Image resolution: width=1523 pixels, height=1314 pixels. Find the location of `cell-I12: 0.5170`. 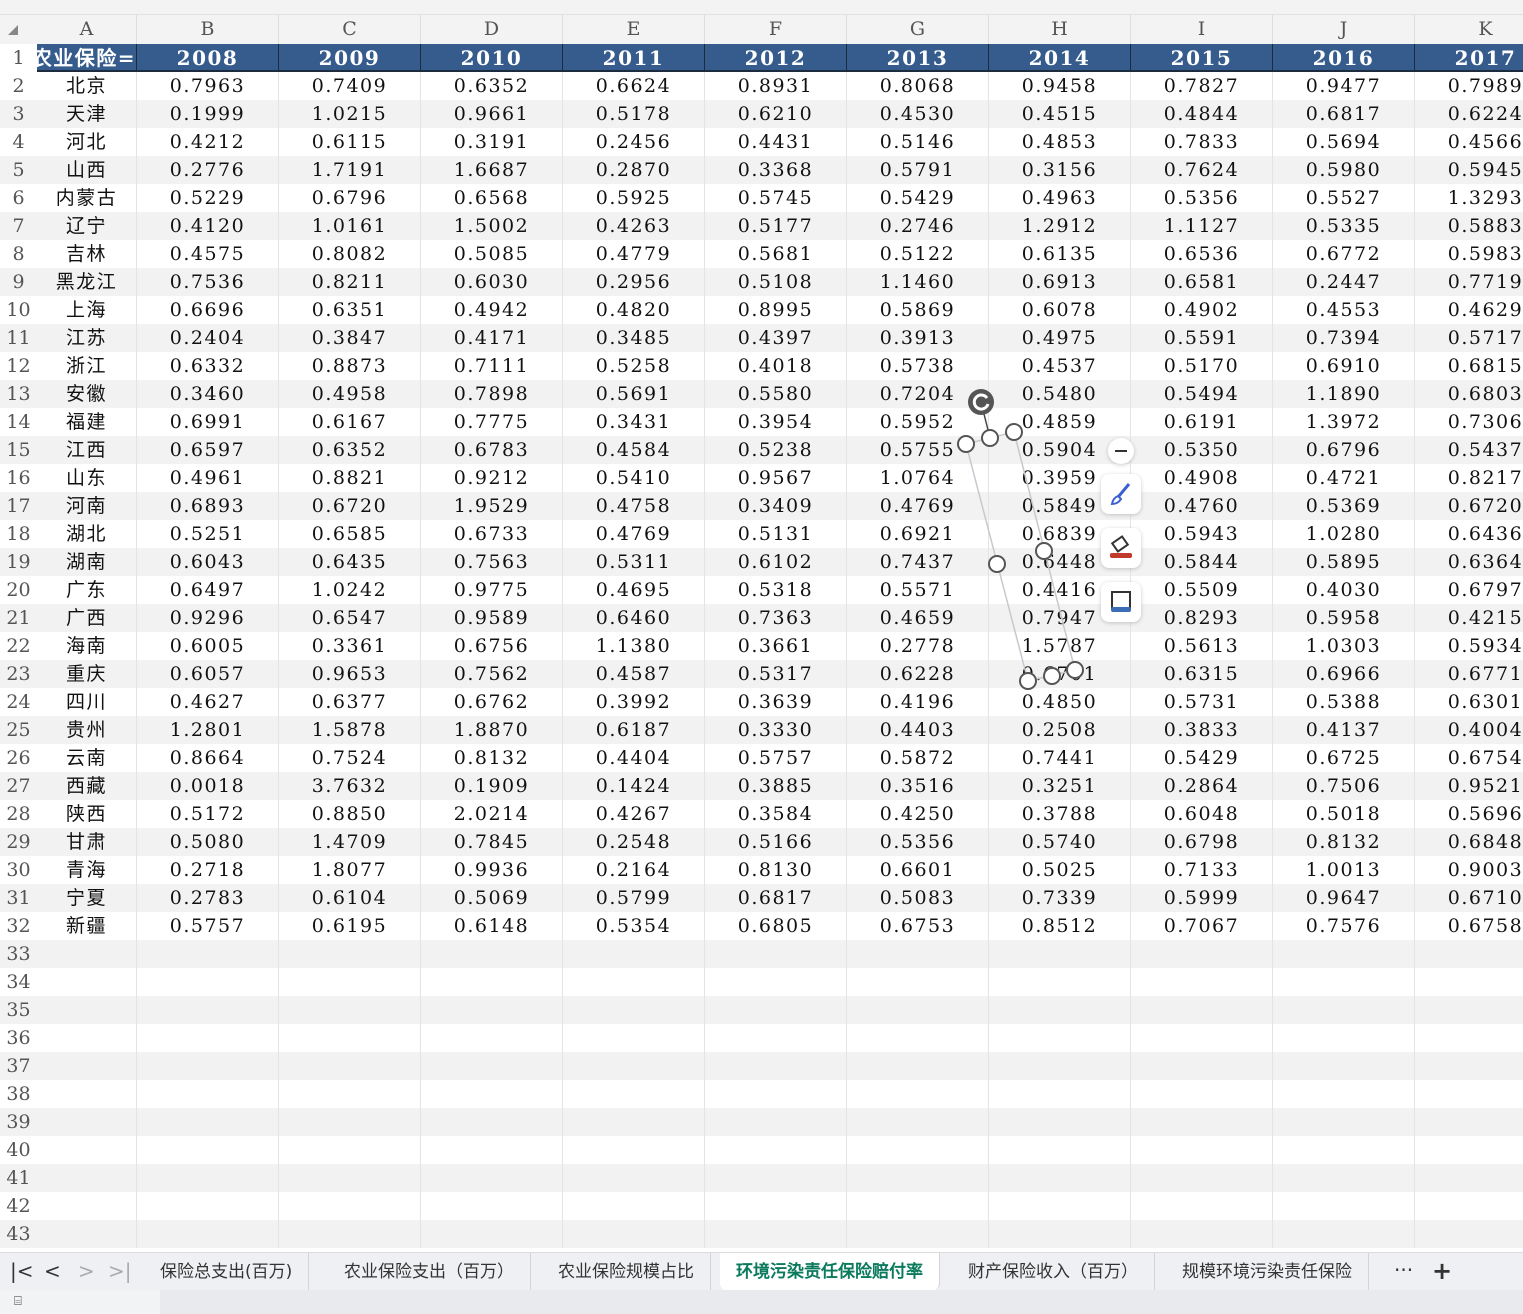

cell-I12: 0.5170 is located at coordinates (1202, 366).